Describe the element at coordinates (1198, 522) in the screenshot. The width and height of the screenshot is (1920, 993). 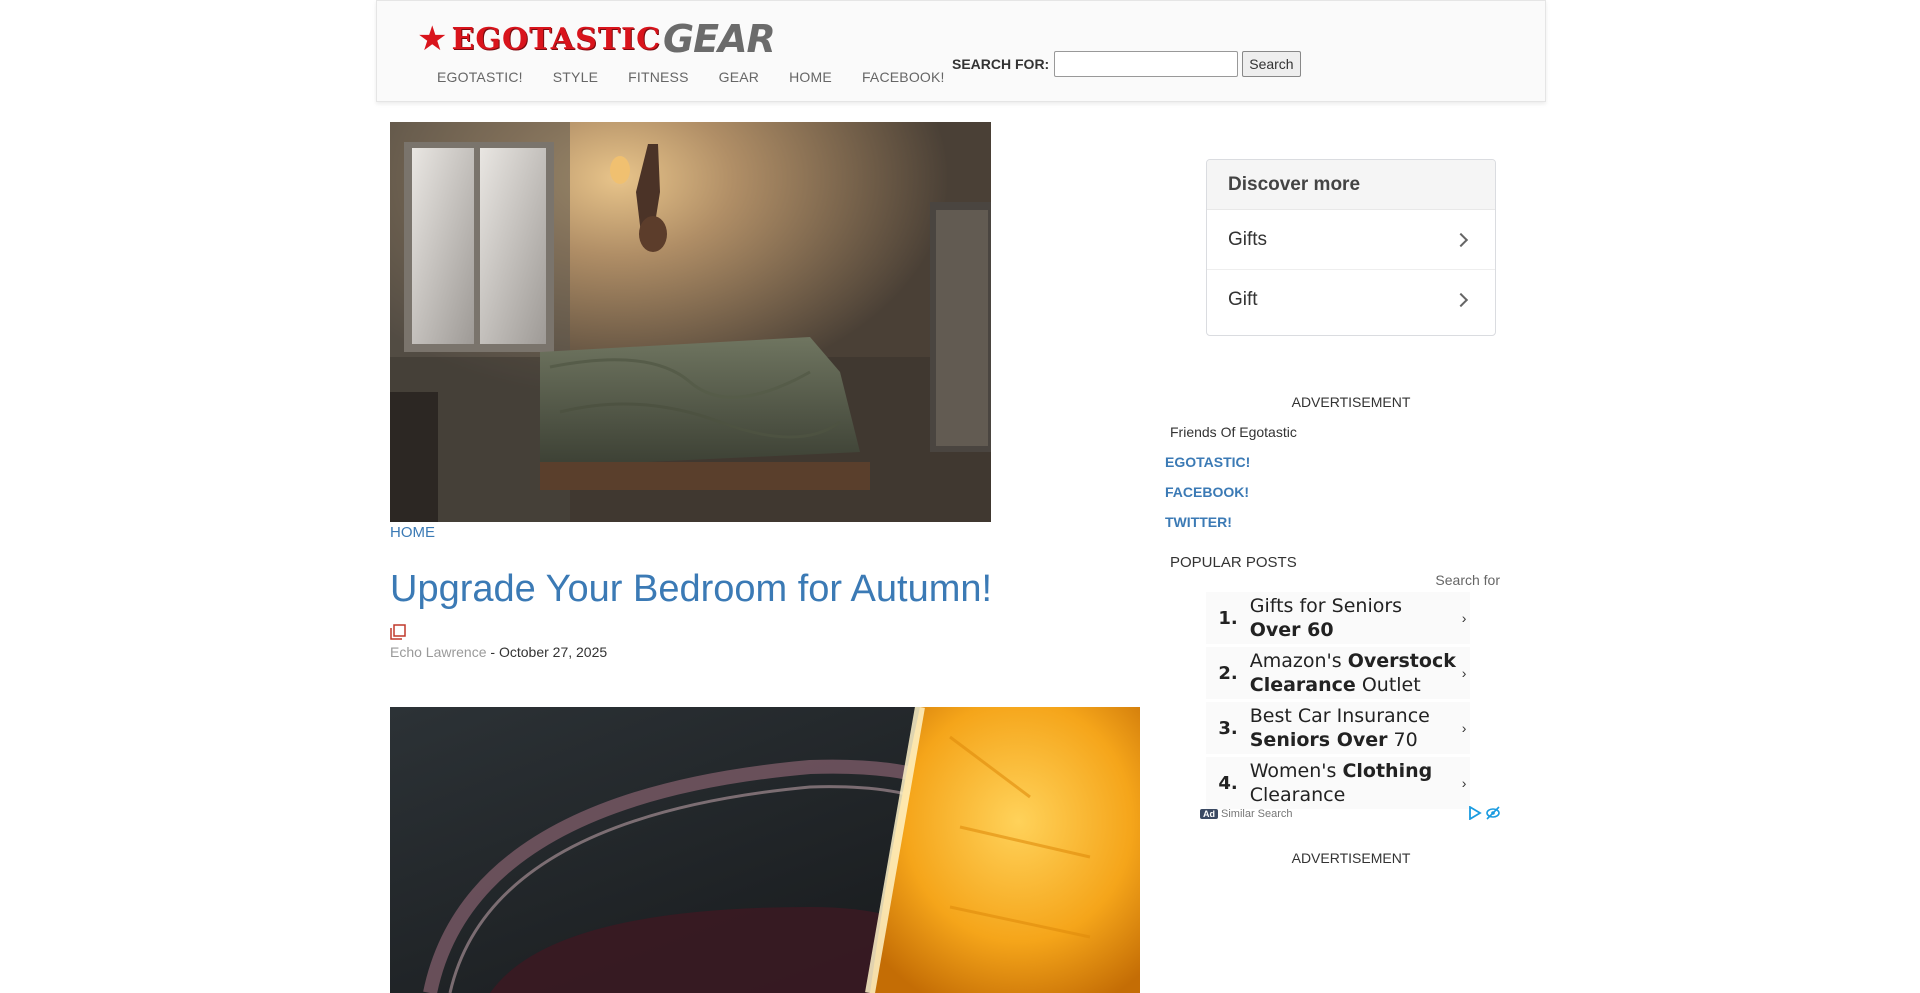
I see `sidebar-link-twitter: TWITTER!` at that location.